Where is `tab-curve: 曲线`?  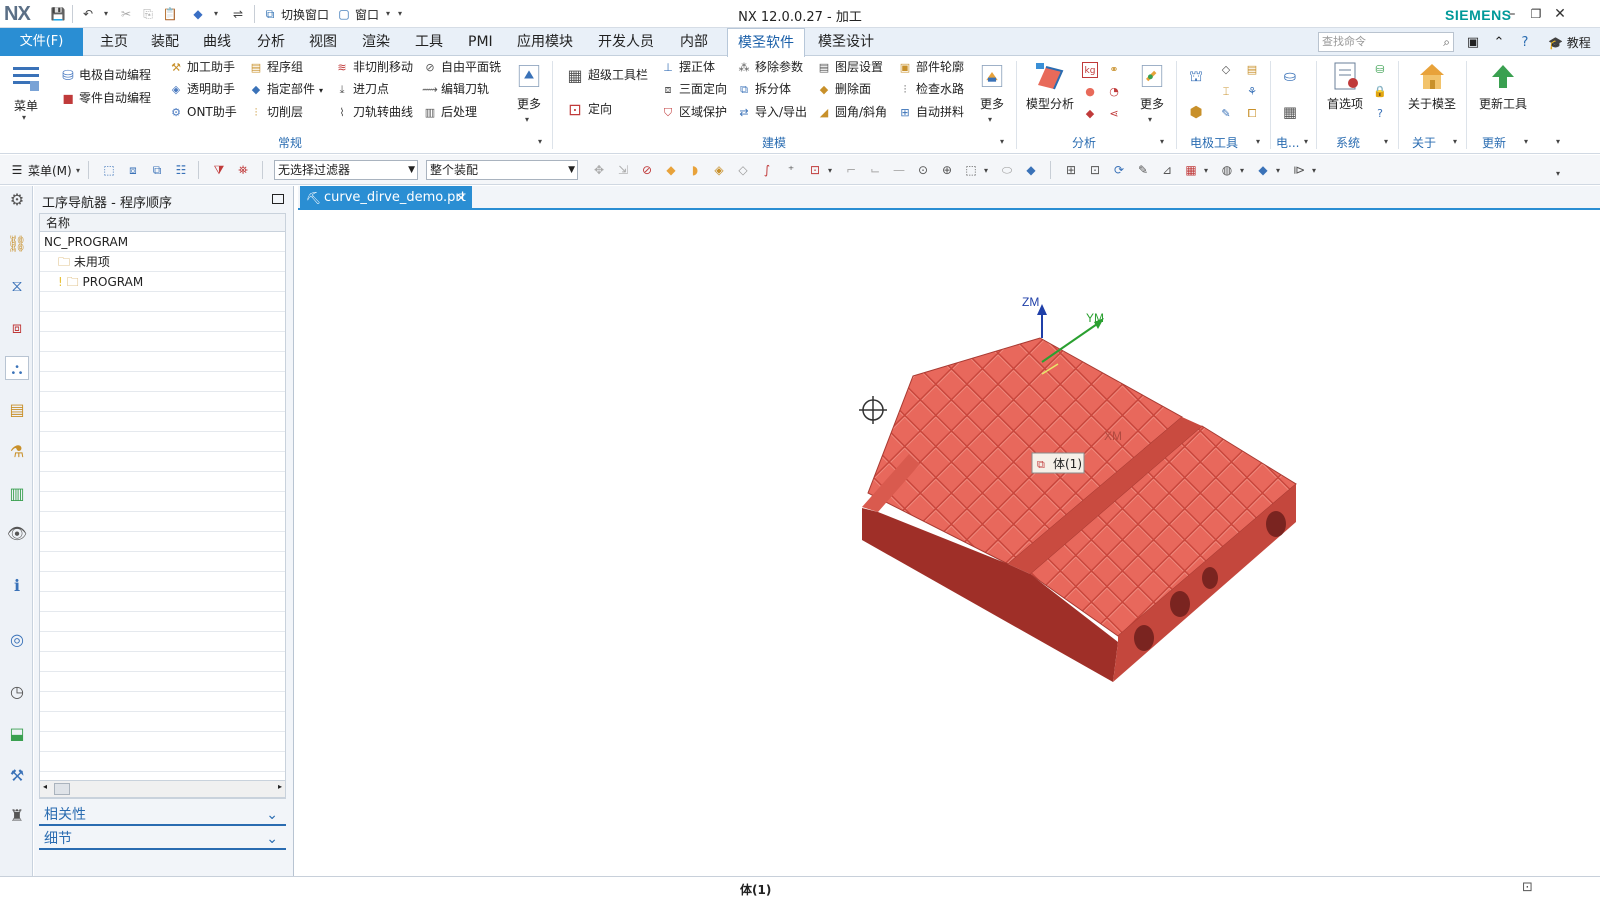
tab-curve: 曲线 is located at coordinates (217, 42).